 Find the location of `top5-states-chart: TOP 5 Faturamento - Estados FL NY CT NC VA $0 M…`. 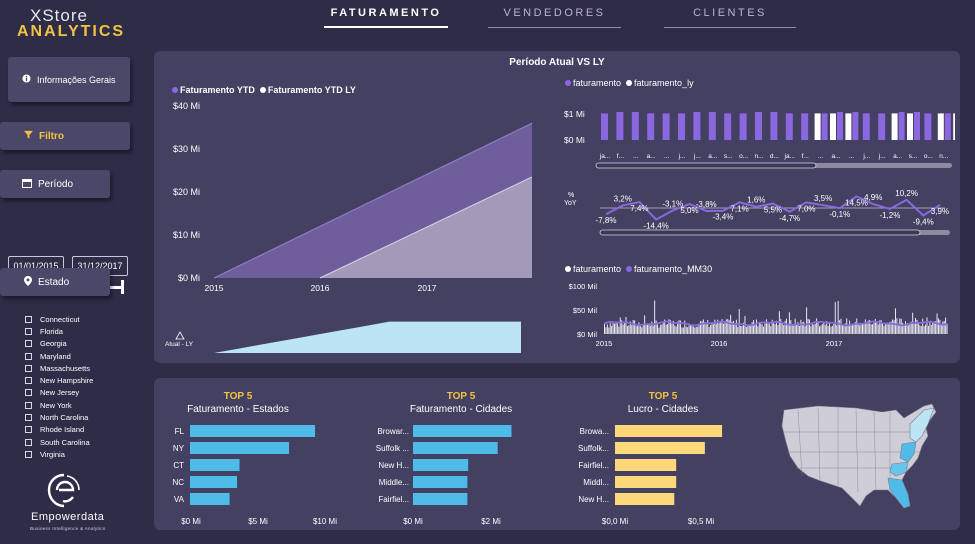

top5-states-chart: TOP 5 Faturamento - Estados FL NY CT NC VA $0 M… is located at coordinates (254, 458).